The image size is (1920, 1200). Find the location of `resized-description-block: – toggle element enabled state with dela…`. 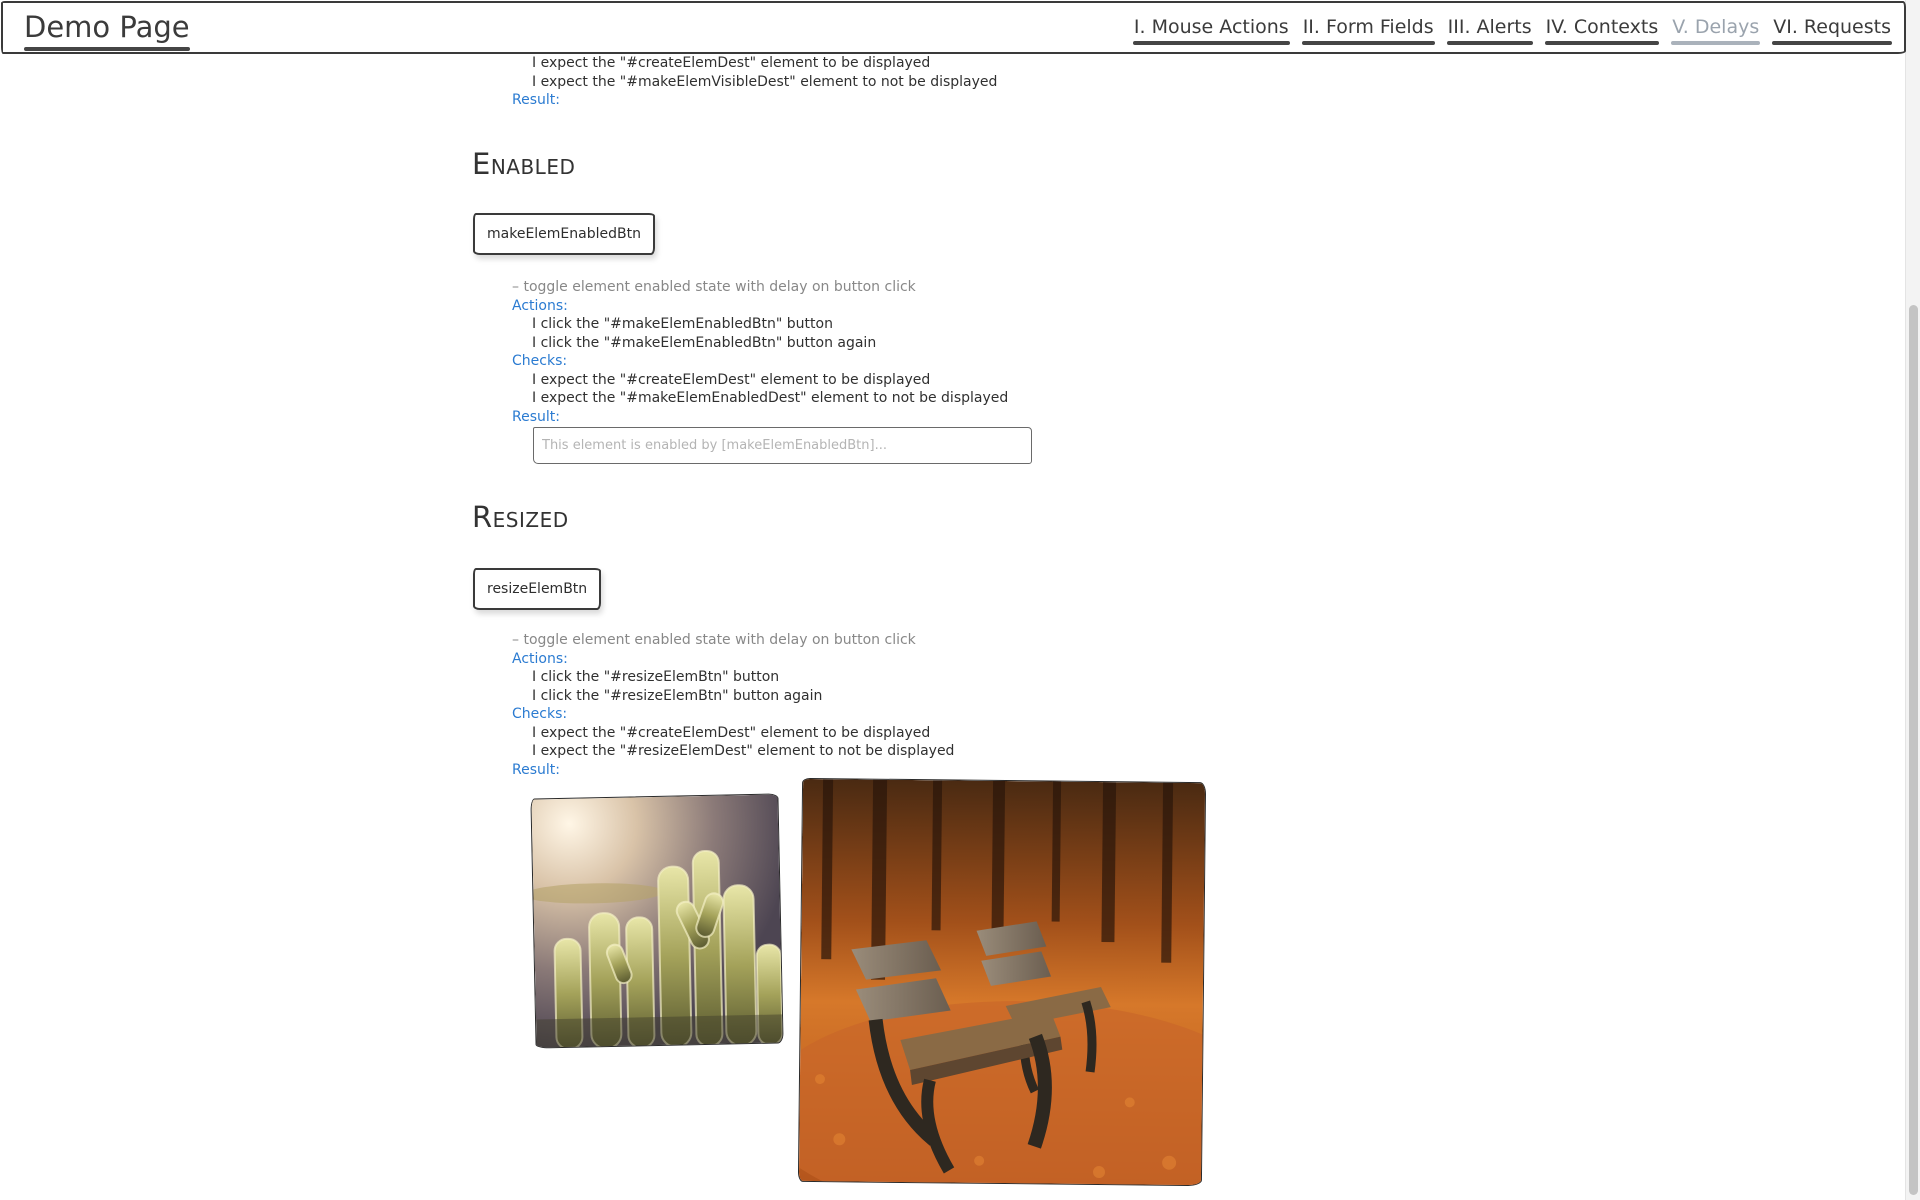

resized-description-block: – toggle element enabled state with dela… is located at coordinates (733, 705).